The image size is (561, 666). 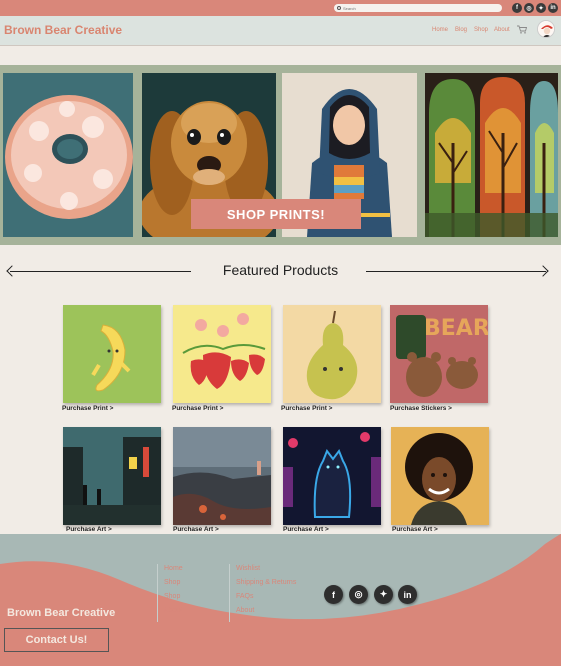 I want to click on footer-links-col2: Wishlist Shipping & Returns FAQs About, so click(x=266, y=590).